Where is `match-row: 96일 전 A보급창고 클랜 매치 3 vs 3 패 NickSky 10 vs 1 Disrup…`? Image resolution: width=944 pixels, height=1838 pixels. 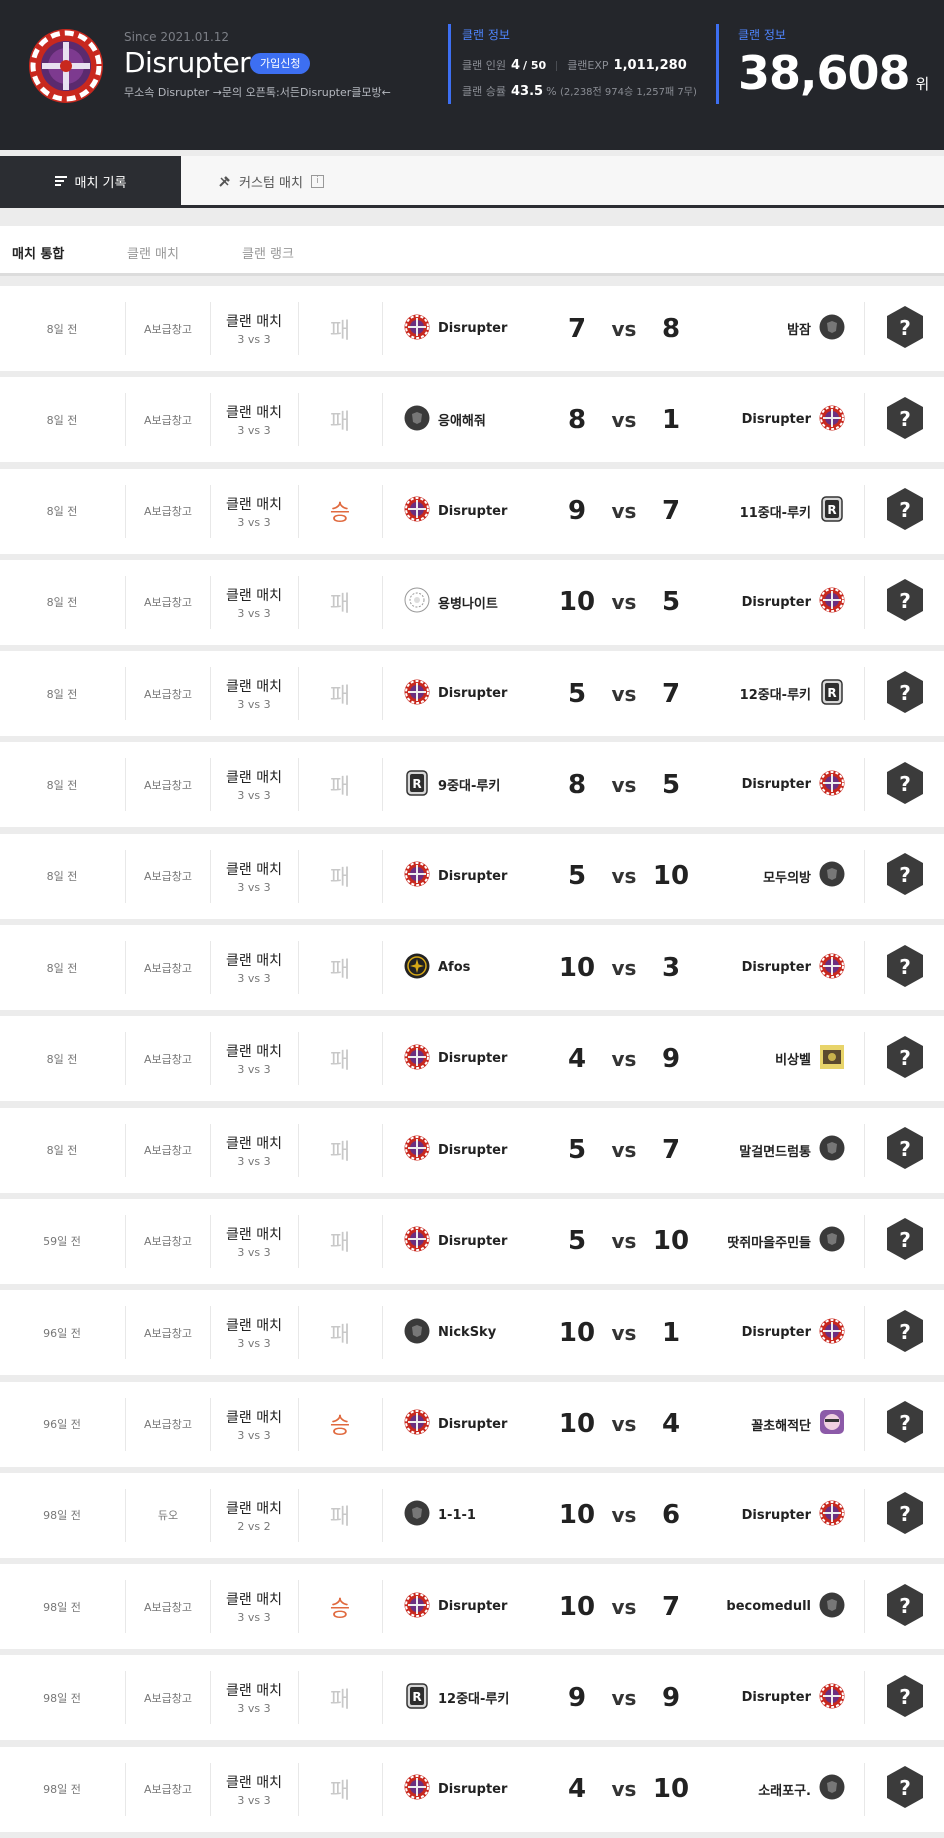 match-row: 96일 전 A보급창고 클랜 매치 3 vs 3 패 NickSky 10 vs 1 Disrup… is located at coordinates (472, 1333).